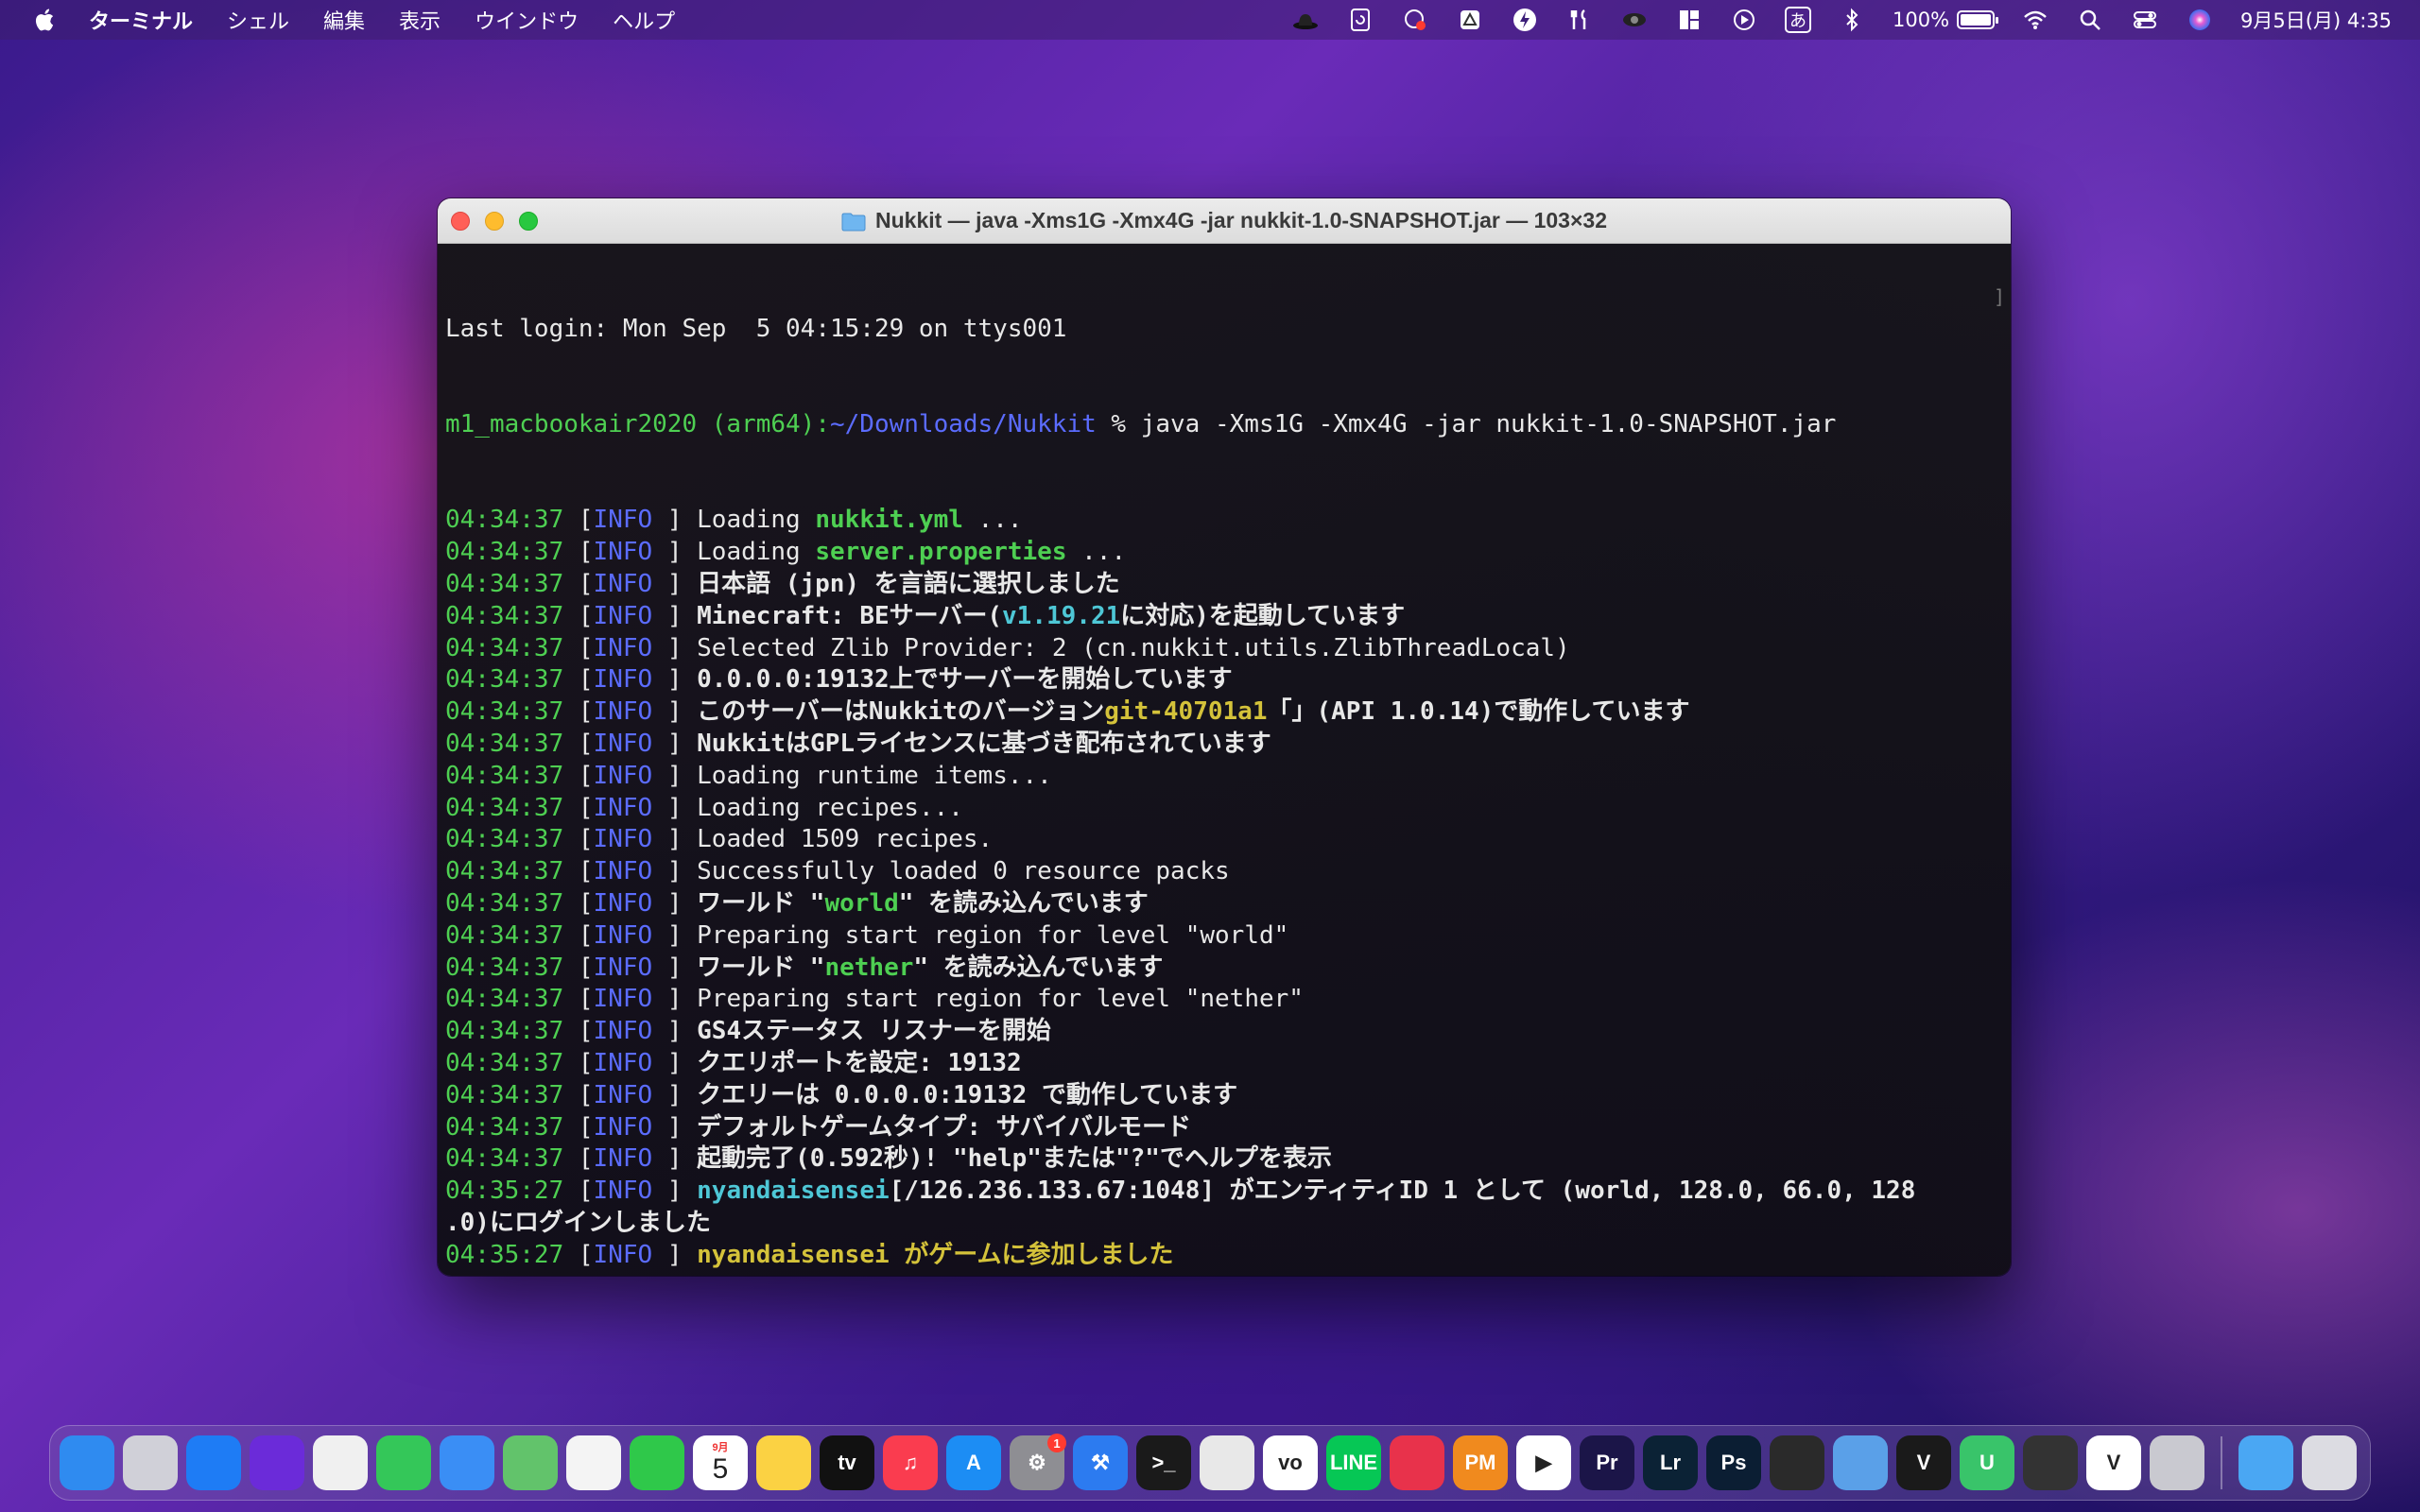 The height and width of the screenshot is (1512, 2420). Describe the element at coordinates (494, 221) in the screenshot. I see `minimize-button` at that location.